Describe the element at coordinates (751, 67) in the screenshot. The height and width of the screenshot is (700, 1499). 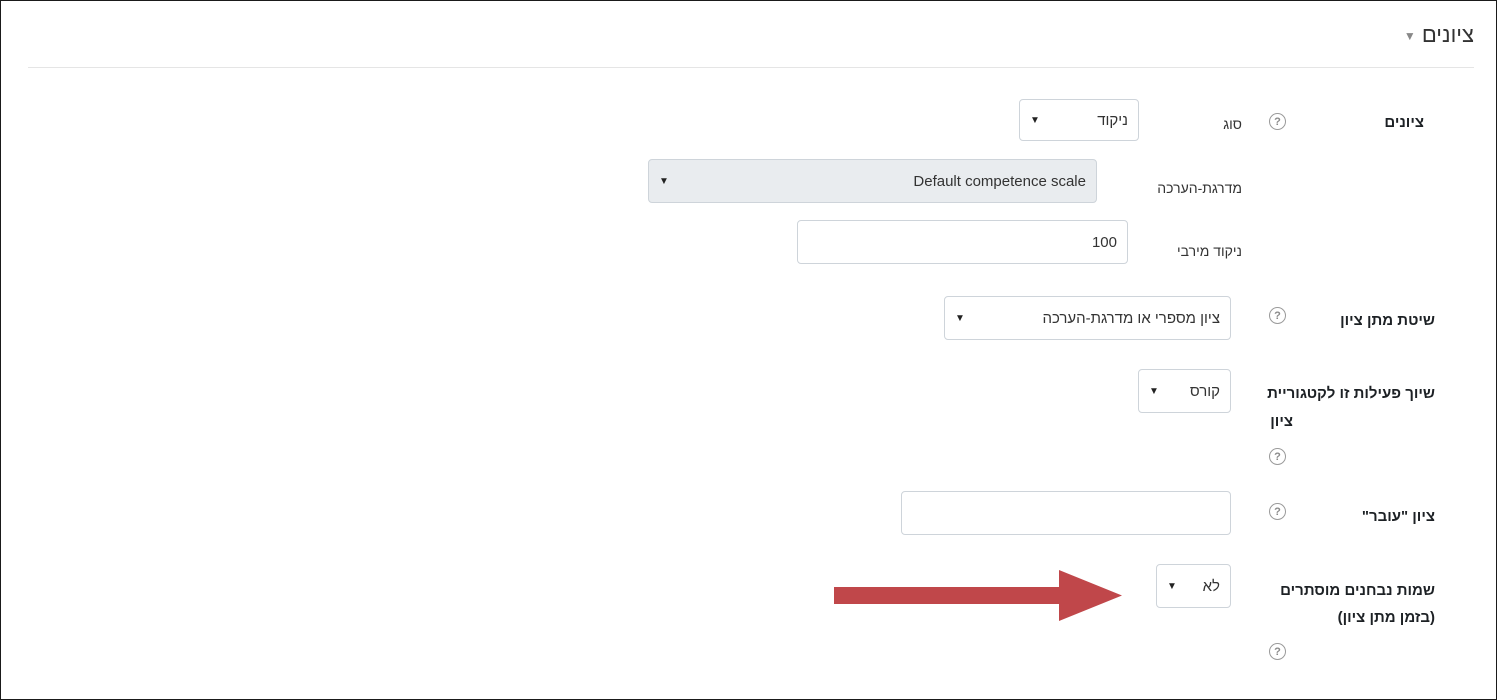
I see `section-divider` at that location.